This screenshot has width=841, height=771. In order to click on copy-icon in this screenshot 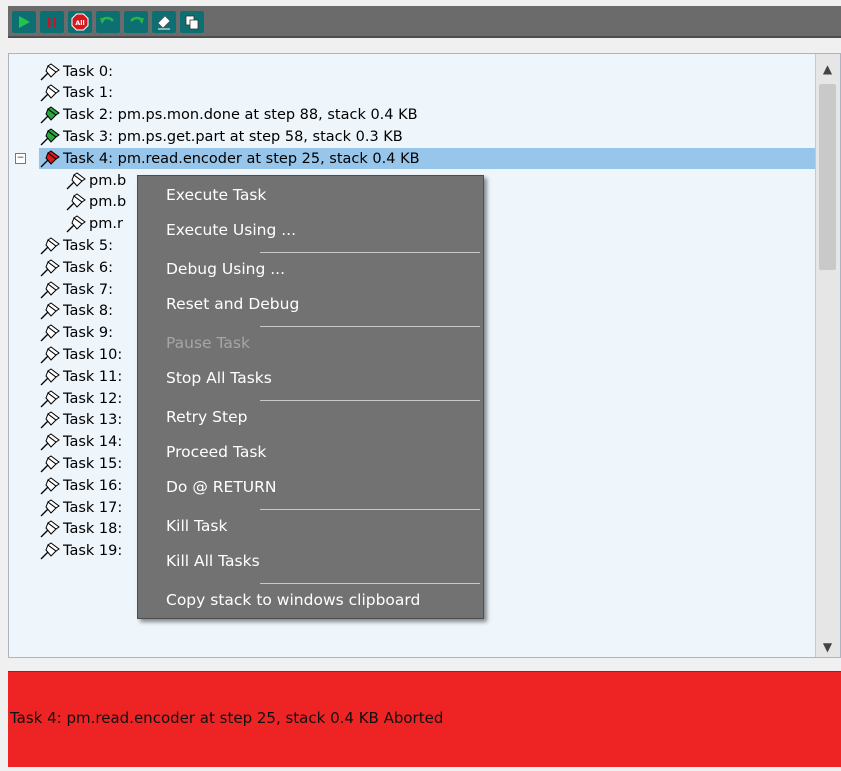, I will do `click(192, 22)`.